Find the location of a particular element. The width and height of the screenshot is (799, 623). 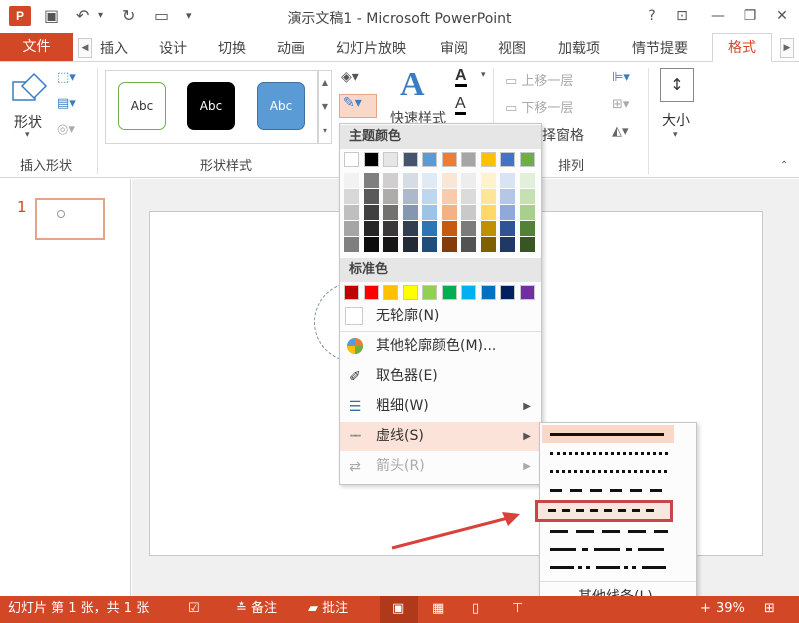

shapes-button: 形状 is located at coordinates (28, 122).